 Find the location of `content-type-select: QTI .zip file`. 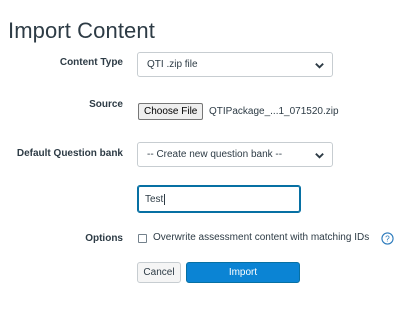

content-type-select: QTI .zip file is located at coordinates (235, 64).